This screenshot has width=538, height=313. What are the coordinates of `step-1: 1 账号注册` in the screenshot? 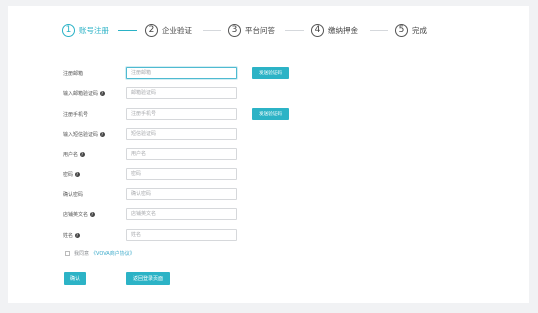 It's located at (85, 30).